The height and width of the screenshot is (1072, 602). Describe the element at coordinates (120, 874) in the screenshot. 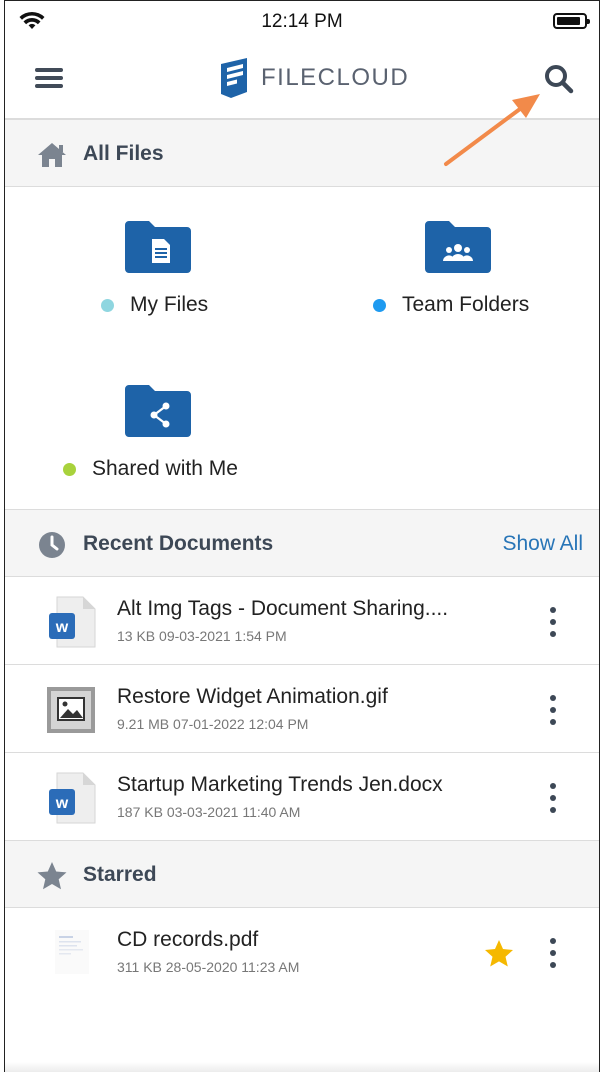

I see `section-title: Starred` at that location.